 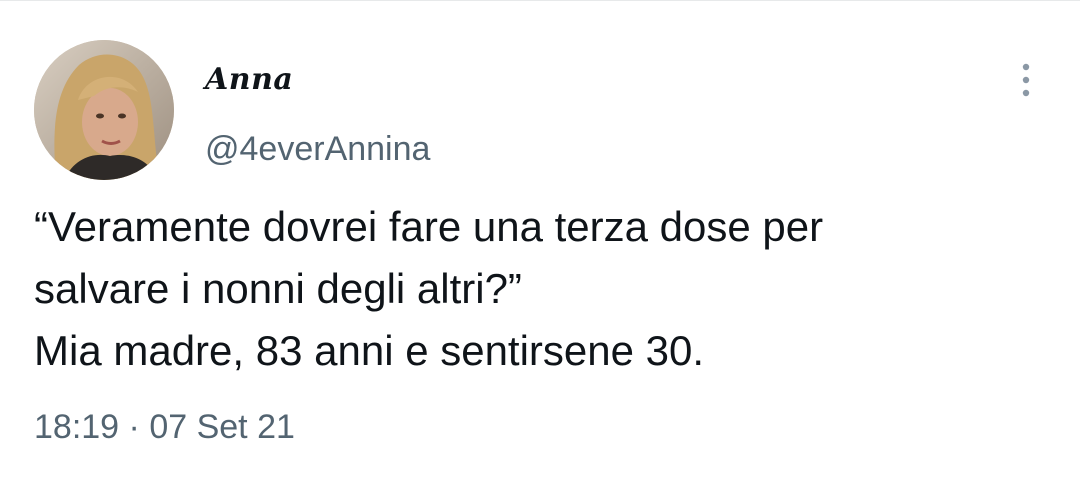 I want to click on more-options-button, so click(x=1026, y=80).